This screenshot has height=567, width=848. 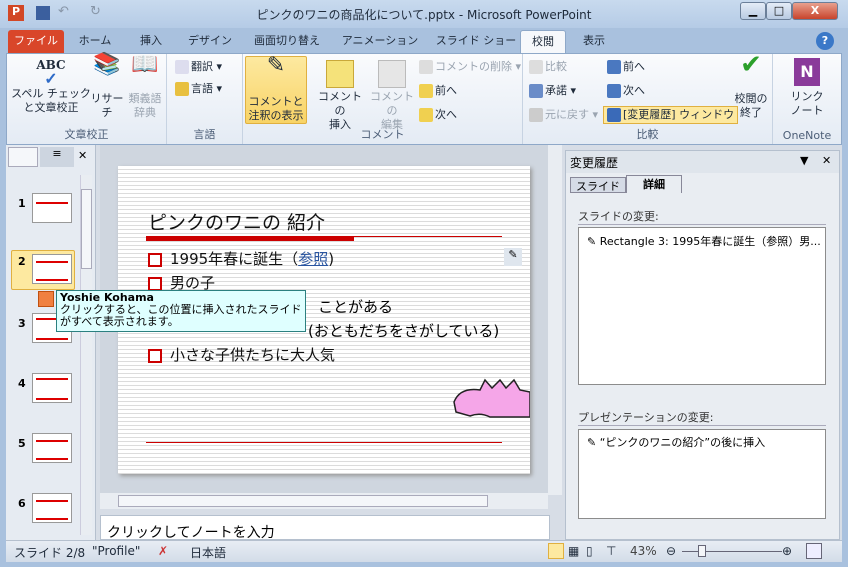 I want to click on tab-review: 校閲, so click(x=543, y=42).